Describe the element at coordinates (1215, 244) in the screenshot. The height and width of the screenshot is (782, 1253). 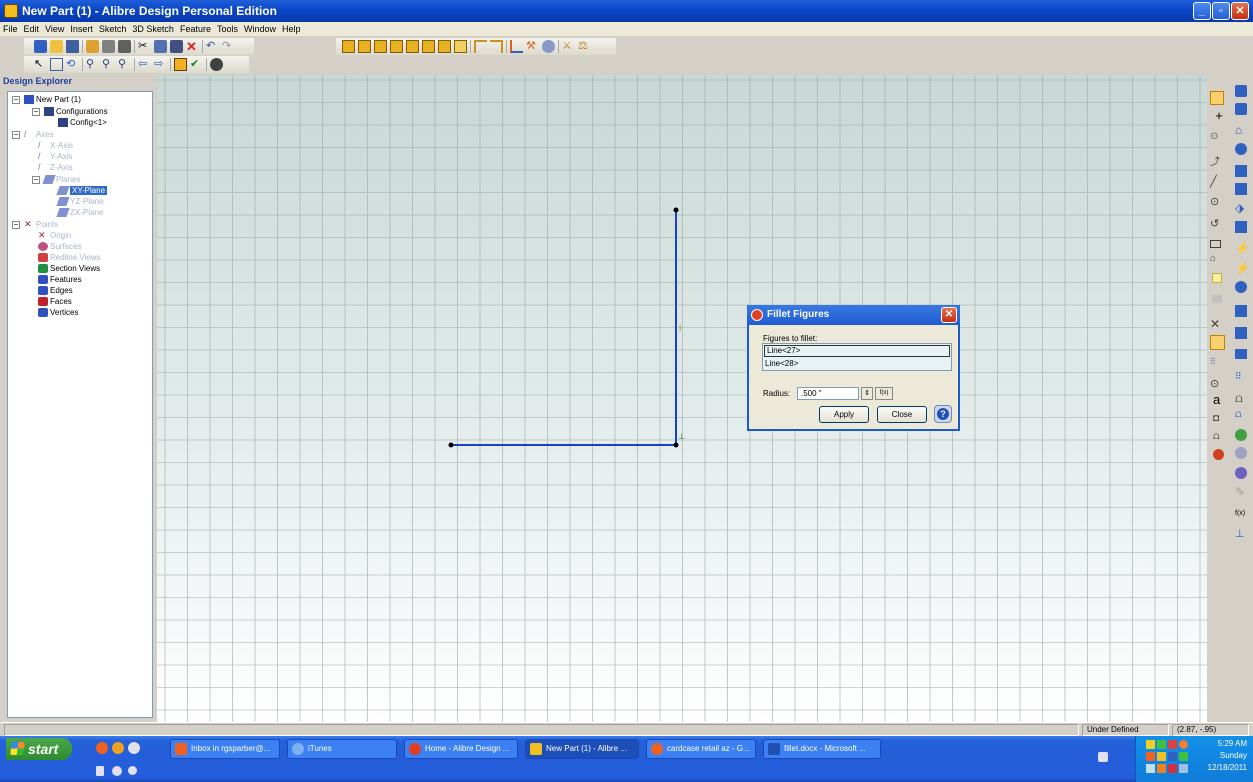
I see `rectangle-tool-icon` at that location.